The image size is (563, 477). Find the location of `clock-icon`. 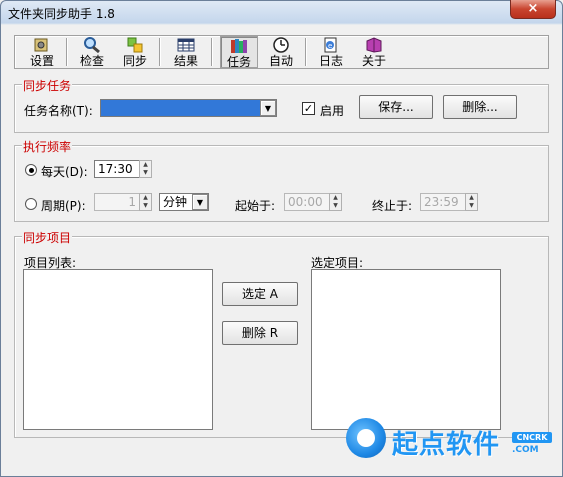

clock-icon is located at coordinates (281, 45).